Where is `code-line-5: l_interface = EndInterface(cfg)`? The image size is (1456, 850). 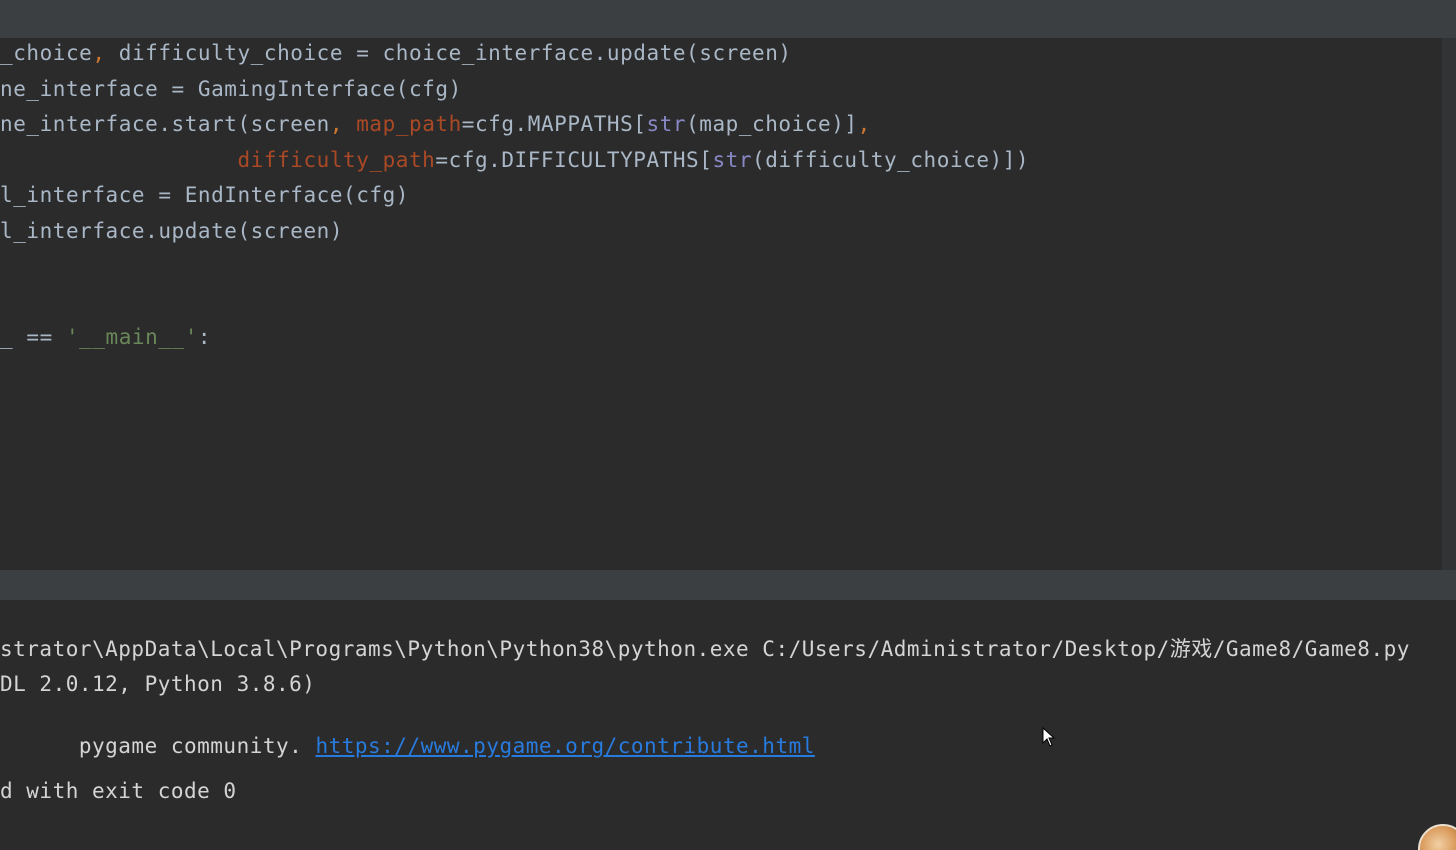
code-line-5: l_interface = EndInterface(cfg) is located at coordinates (204, 195).